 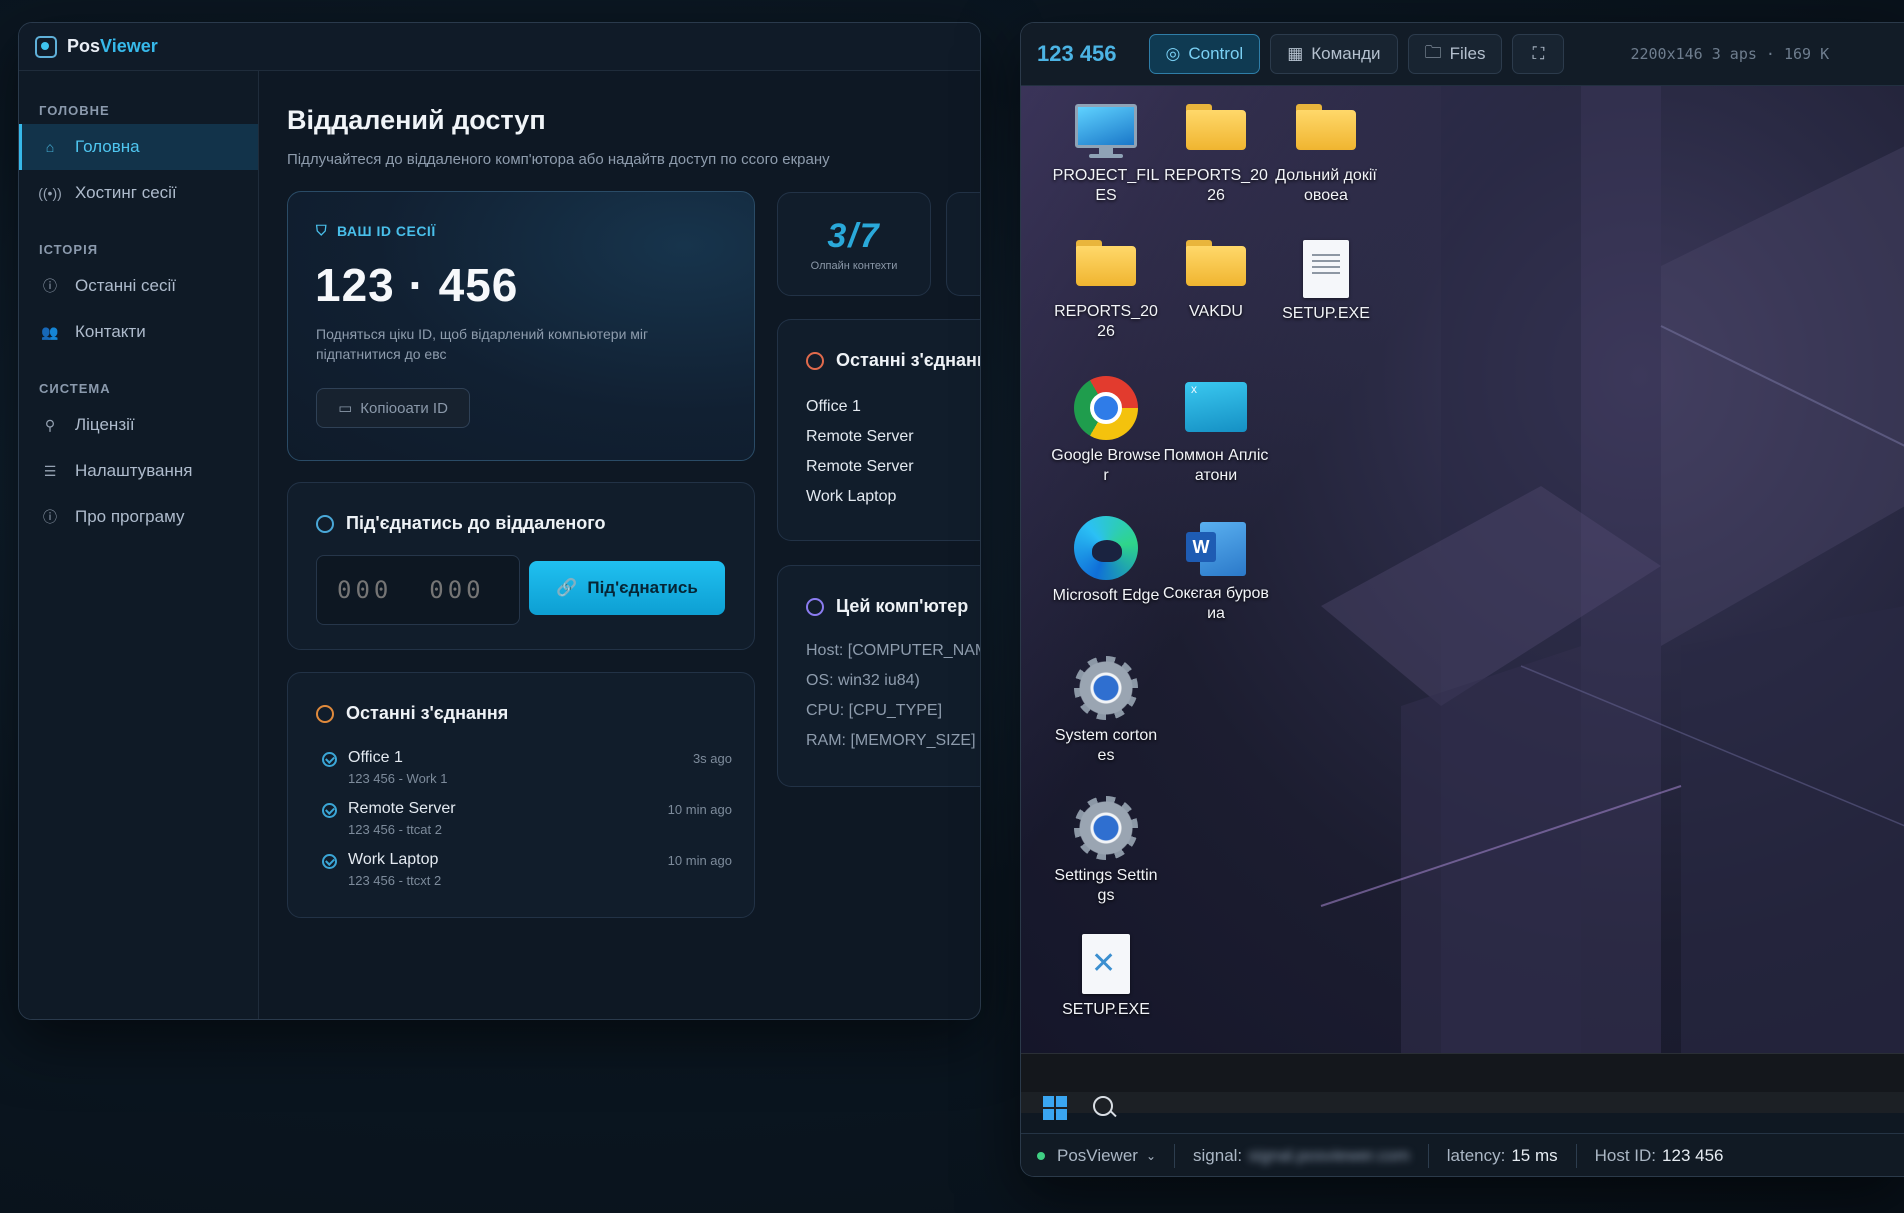 I want to click on remote-session-id: 123 456, so click(x=1077, y=53).